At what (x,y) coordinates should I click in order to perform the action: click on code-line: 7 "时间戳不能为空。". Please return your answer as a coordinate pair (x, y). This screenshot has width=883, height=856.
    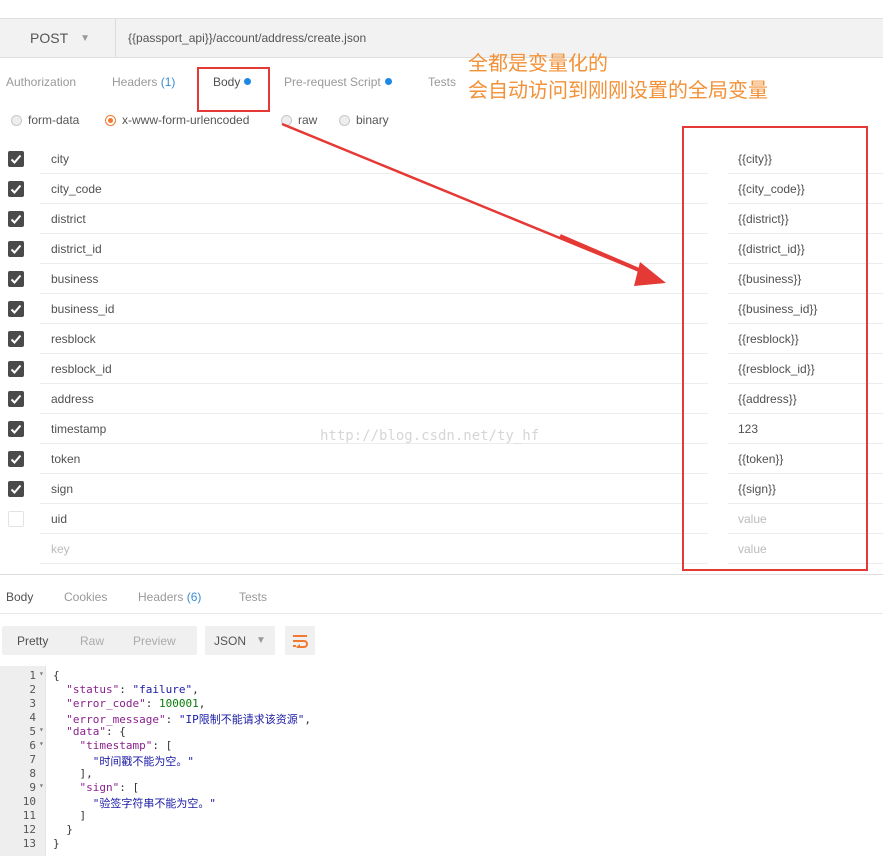
    Looking at the image, I should click on (441, 760).